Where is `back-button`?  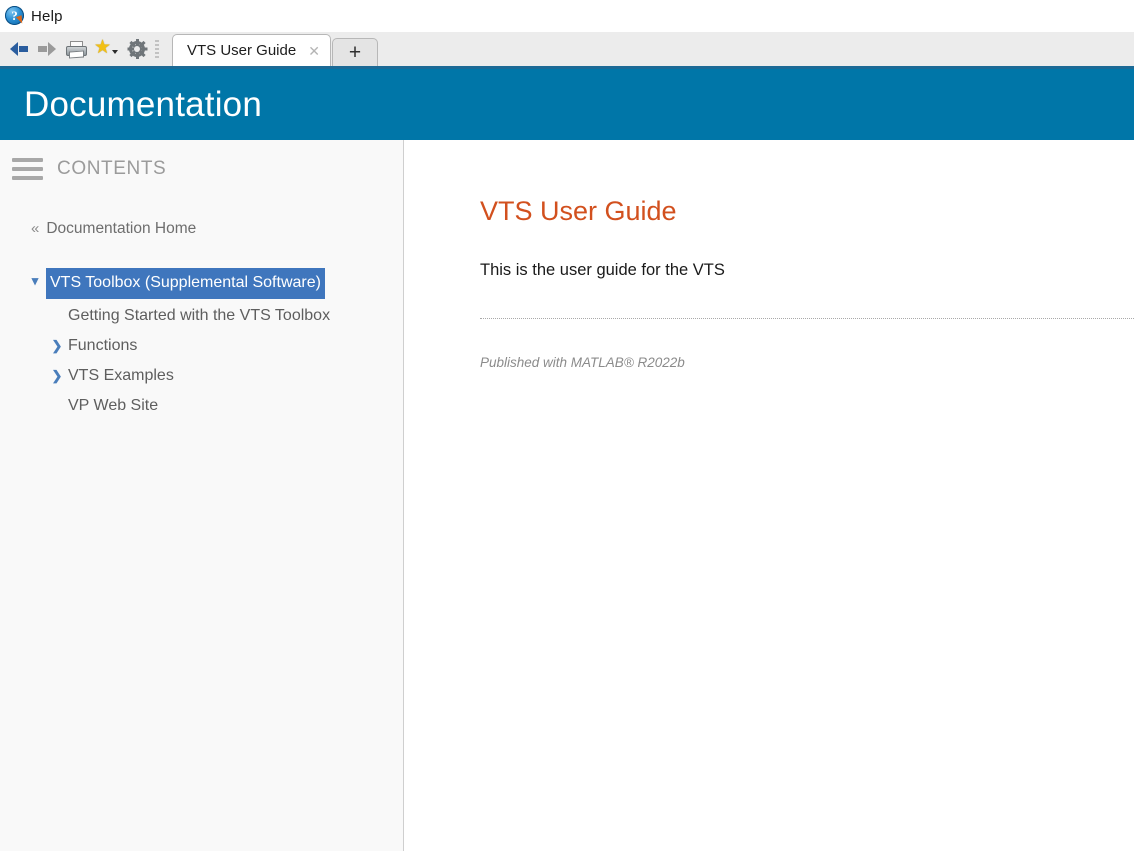
back-button is located at coordinates (19, 49).